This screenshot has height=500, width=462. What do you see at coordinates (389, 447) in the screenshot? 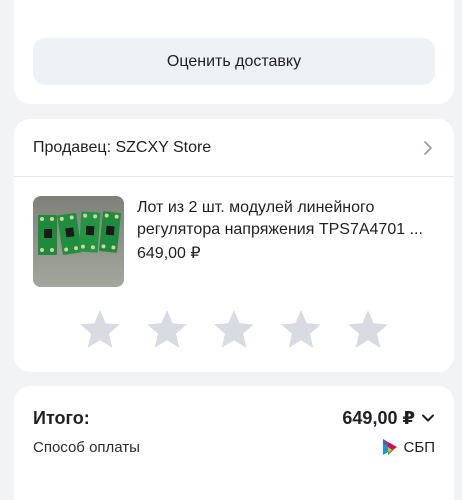
I see `sbp-logo-icon` at bounding box center [389, 447].